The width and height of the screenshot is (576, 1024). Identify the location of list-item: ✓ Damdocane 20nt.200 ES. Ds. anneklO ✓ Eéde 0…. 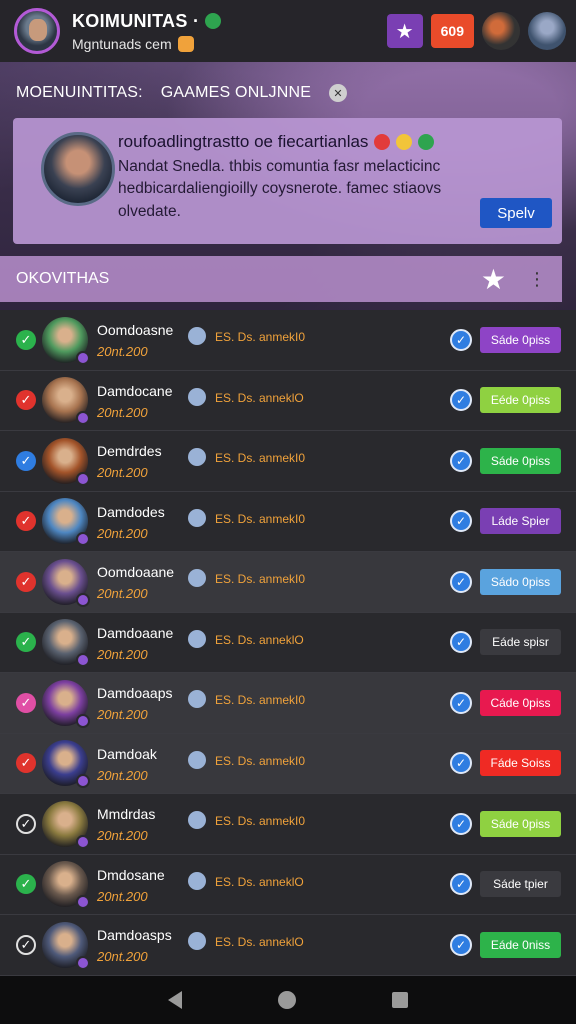
(288, 400).